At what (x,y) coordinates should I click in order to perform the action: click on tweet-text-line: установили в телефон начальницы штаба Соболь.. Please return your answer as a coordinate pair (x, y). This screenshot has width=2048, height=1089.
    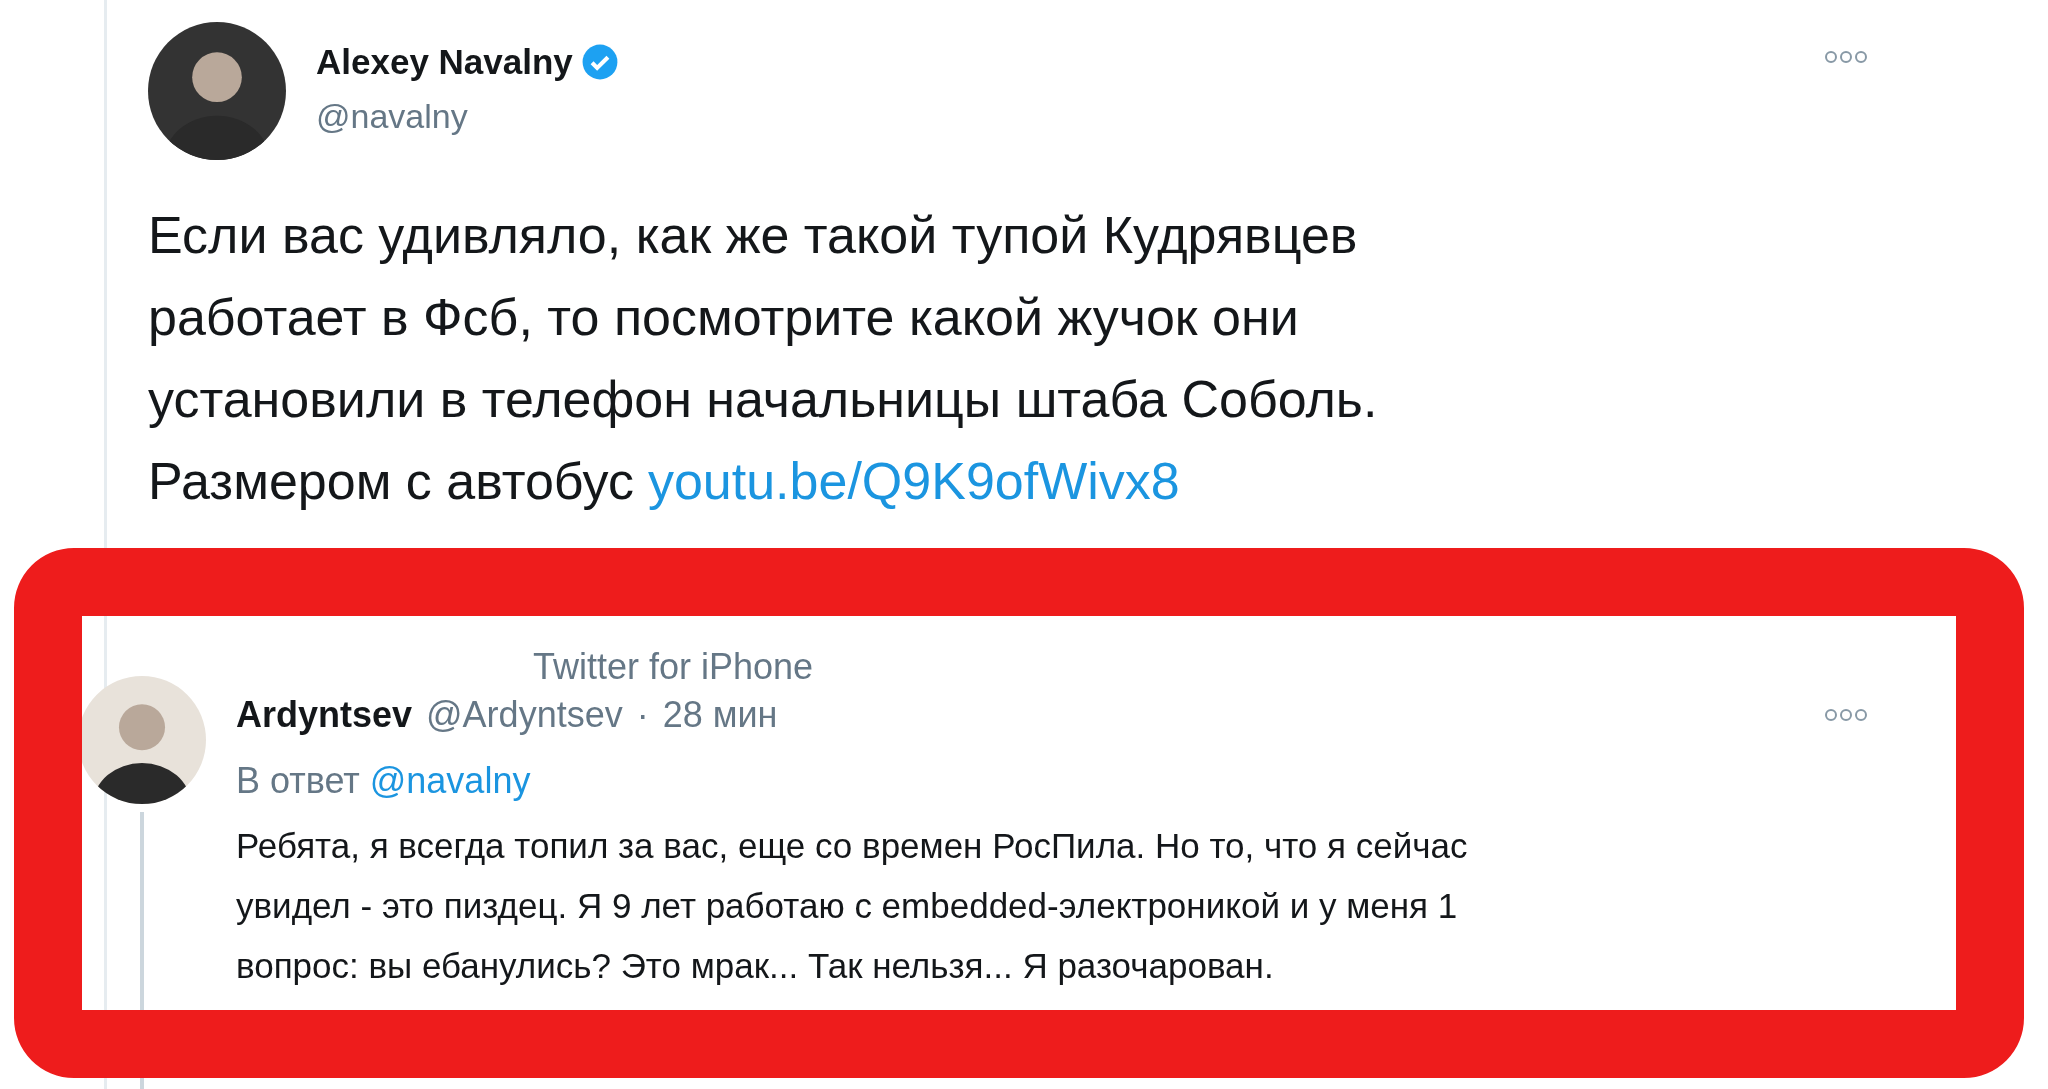
    Looking at the image, I should click on (763, 399).